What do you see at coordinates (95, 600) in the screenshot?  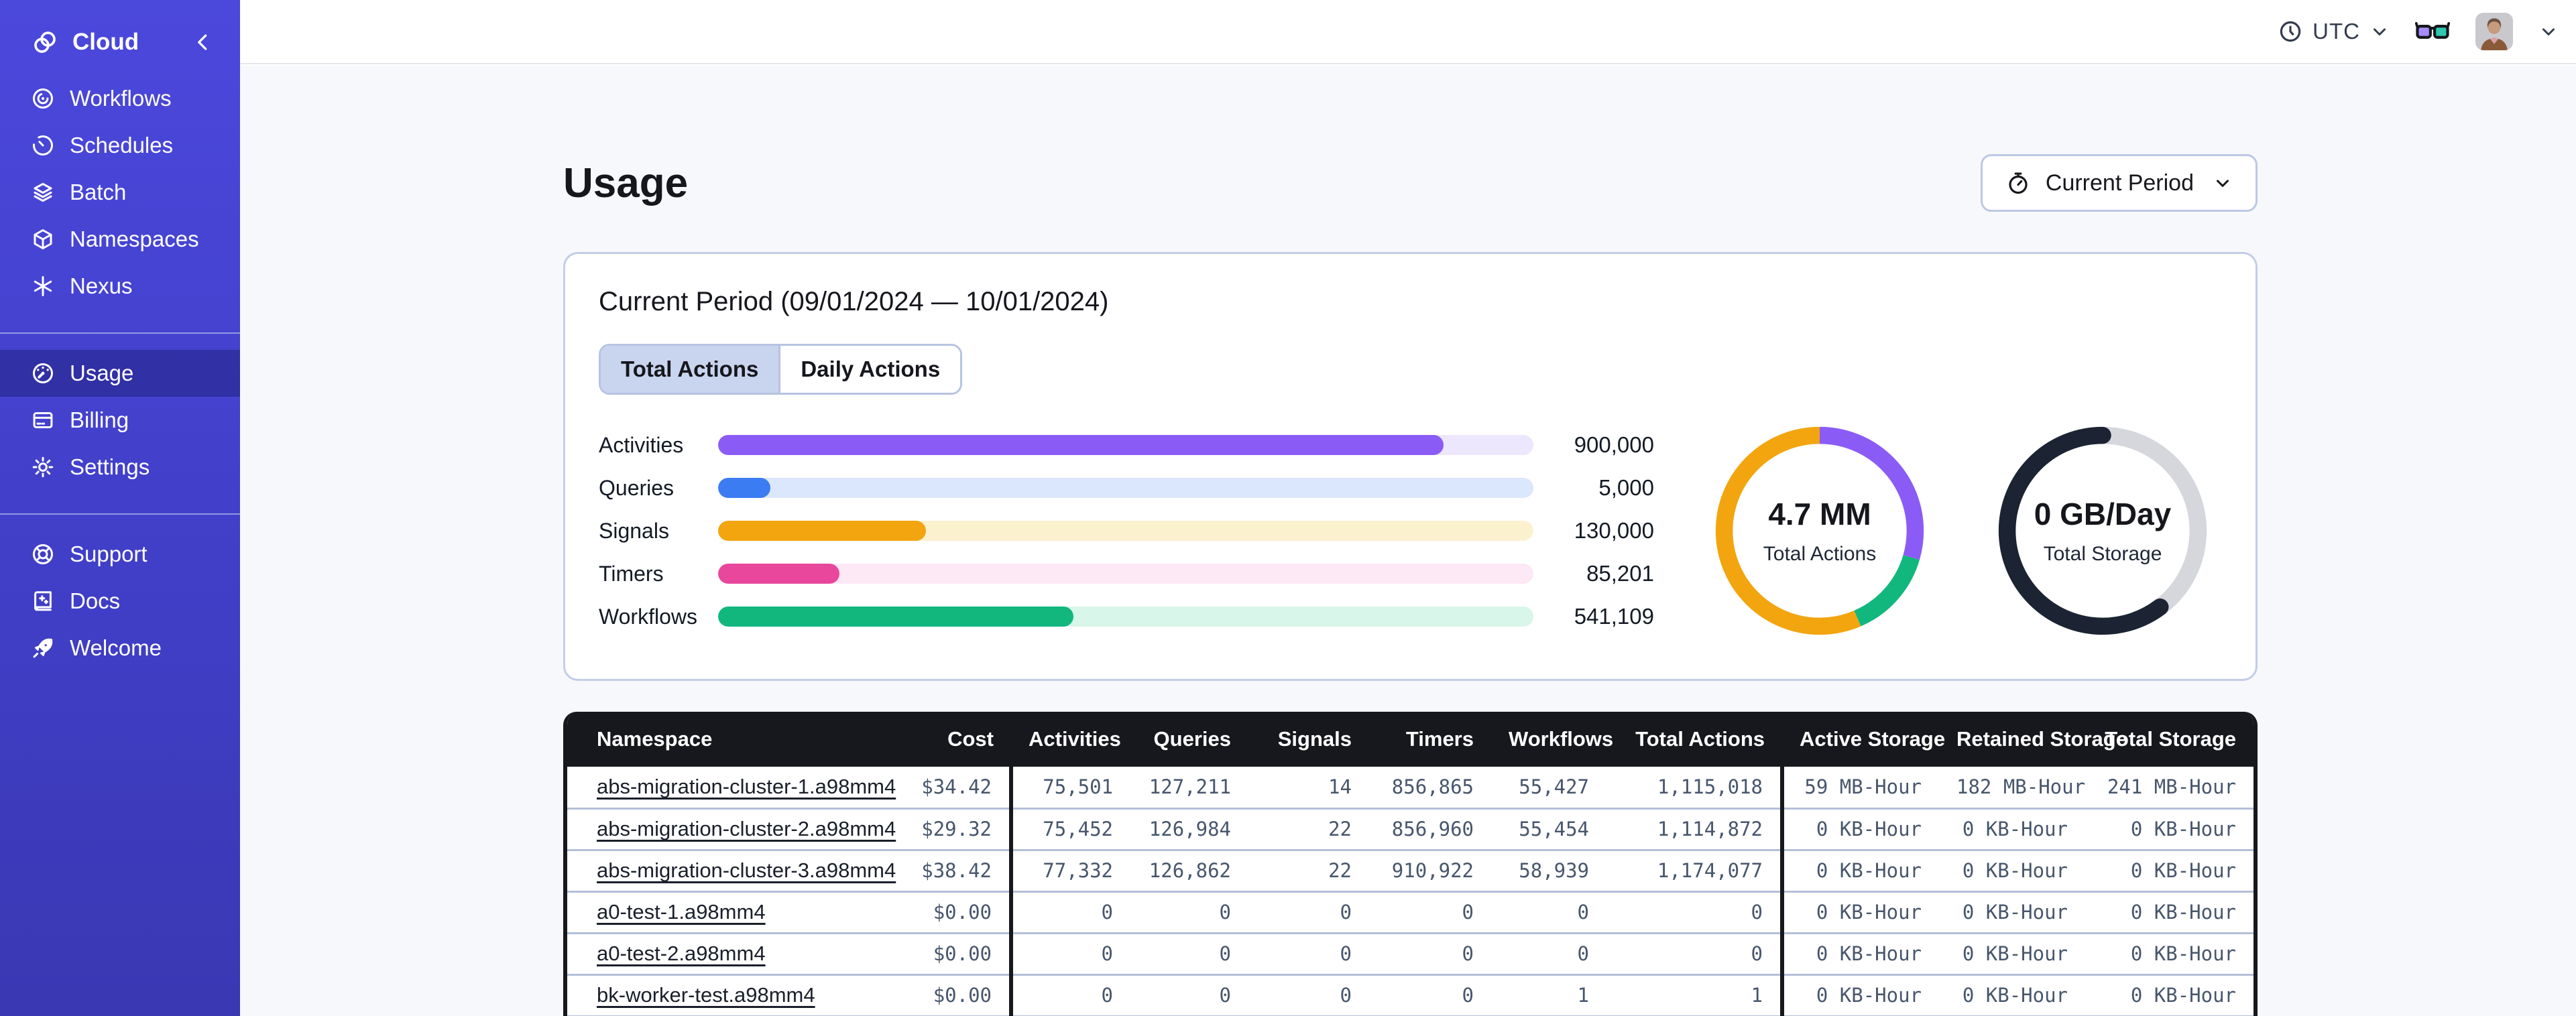 I see `sidebar-item-label: Docs` at bounding box center [95, 600].